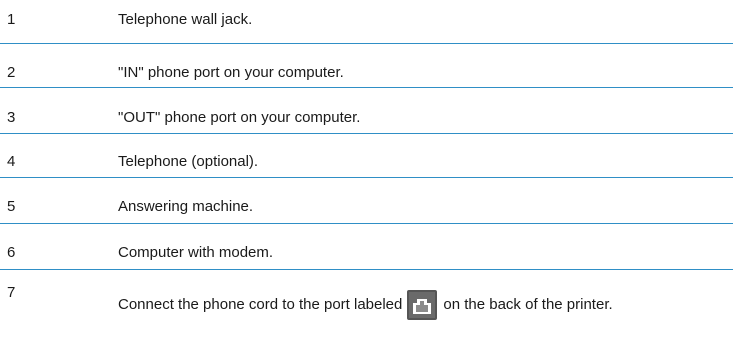  I want to click on row-number: 2, so click(11, 72).